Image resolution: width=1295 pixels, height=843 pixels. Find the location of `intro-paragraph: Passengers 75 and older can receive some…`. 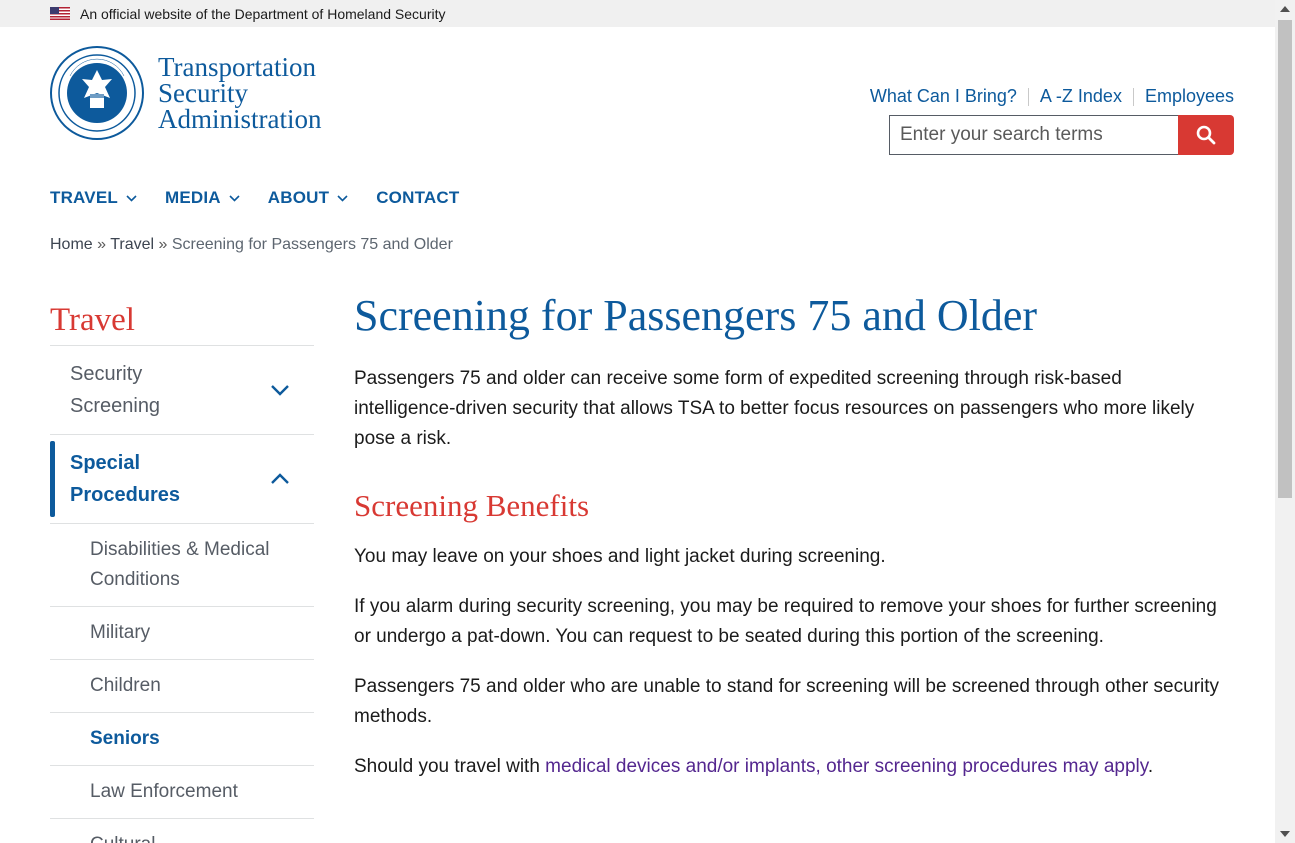

intro-paragraph: Passengers 75 and older can receive some… is located at coordinates (774, 408).